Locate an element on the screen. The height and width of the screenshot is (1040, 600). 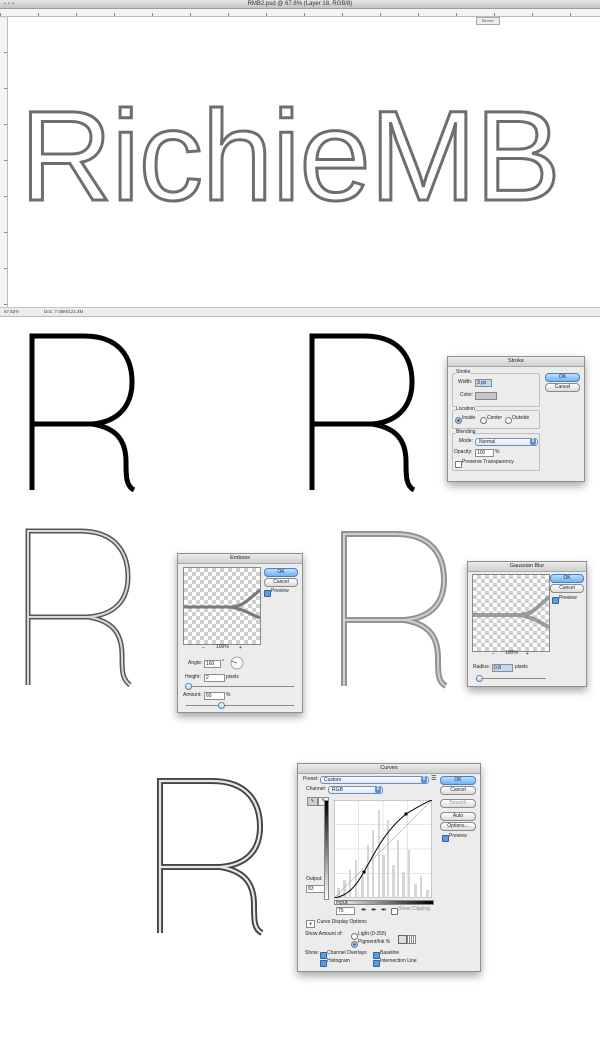
outside-radio is located at coordinates (508, 420).